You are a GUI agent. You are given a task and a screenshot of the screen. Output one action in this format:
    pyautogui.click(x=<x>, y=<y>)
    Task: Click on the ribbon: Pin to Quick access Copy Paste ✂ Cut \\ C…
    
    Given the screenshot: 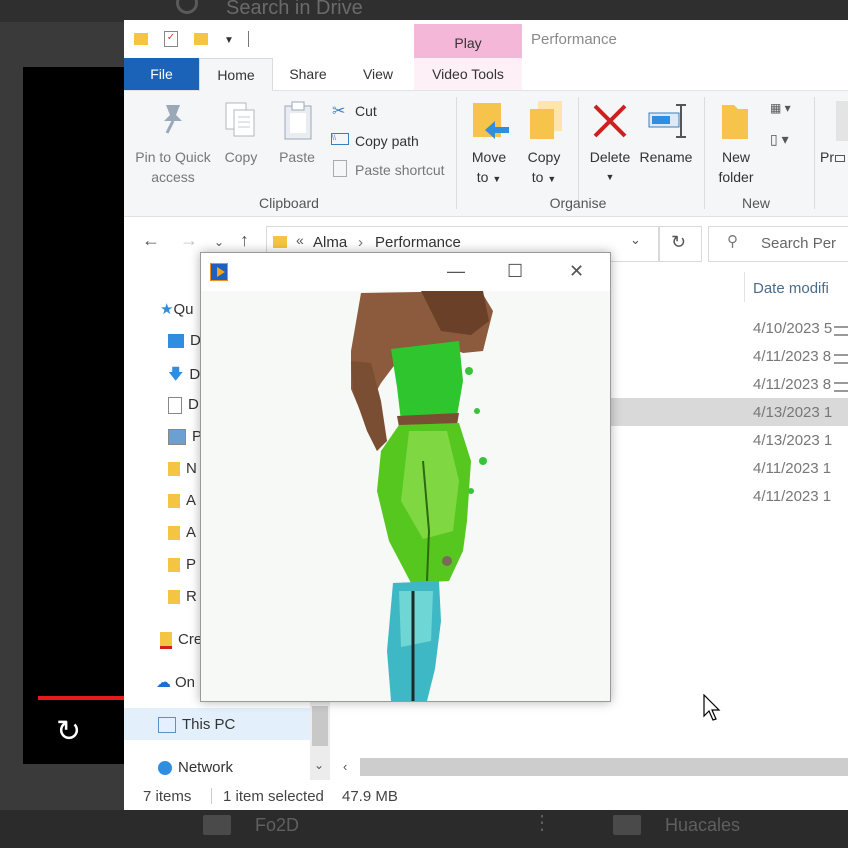 What is the action you would take?
    pyautogui.click(x=486, y=154)
    